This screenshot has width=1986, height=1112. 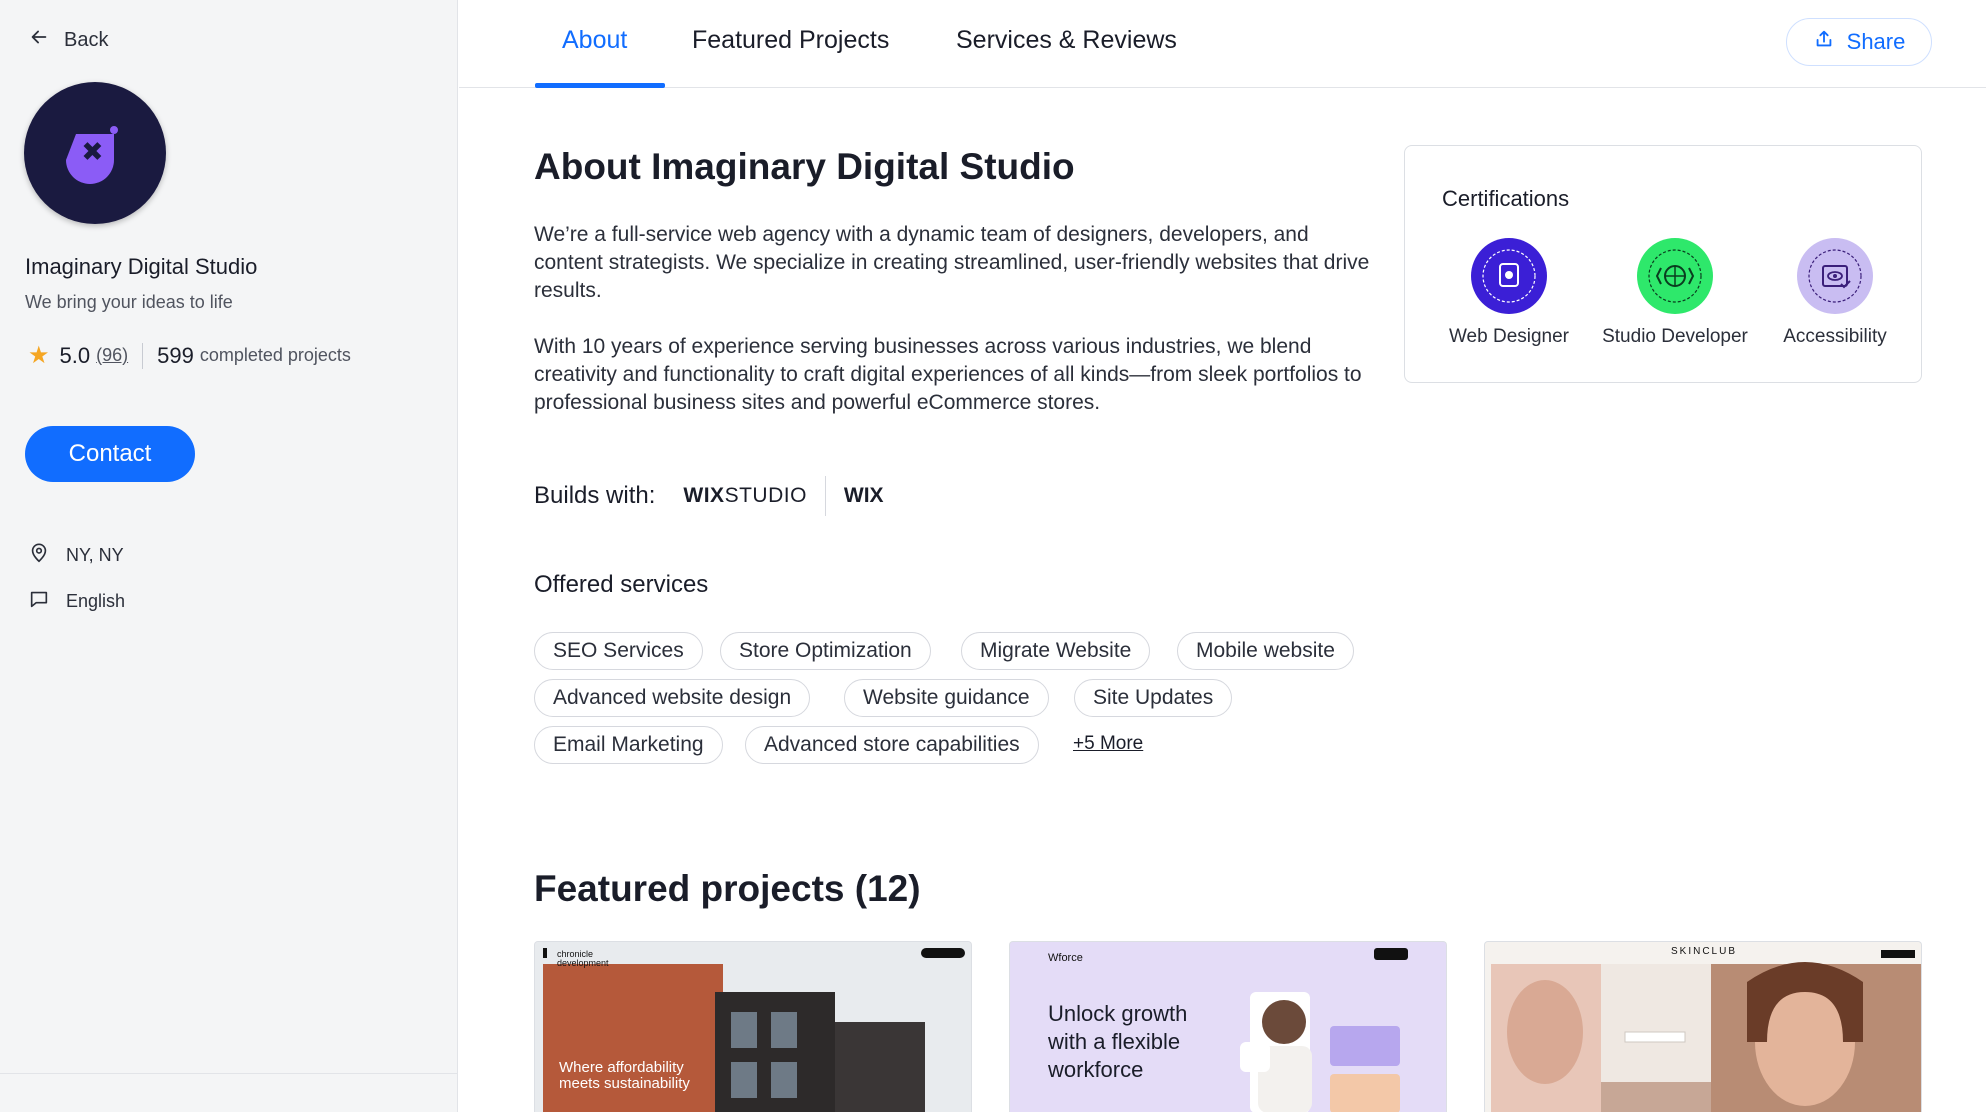 I want to click on studio-developer-badge-icon, so click(x=1675, y=276).